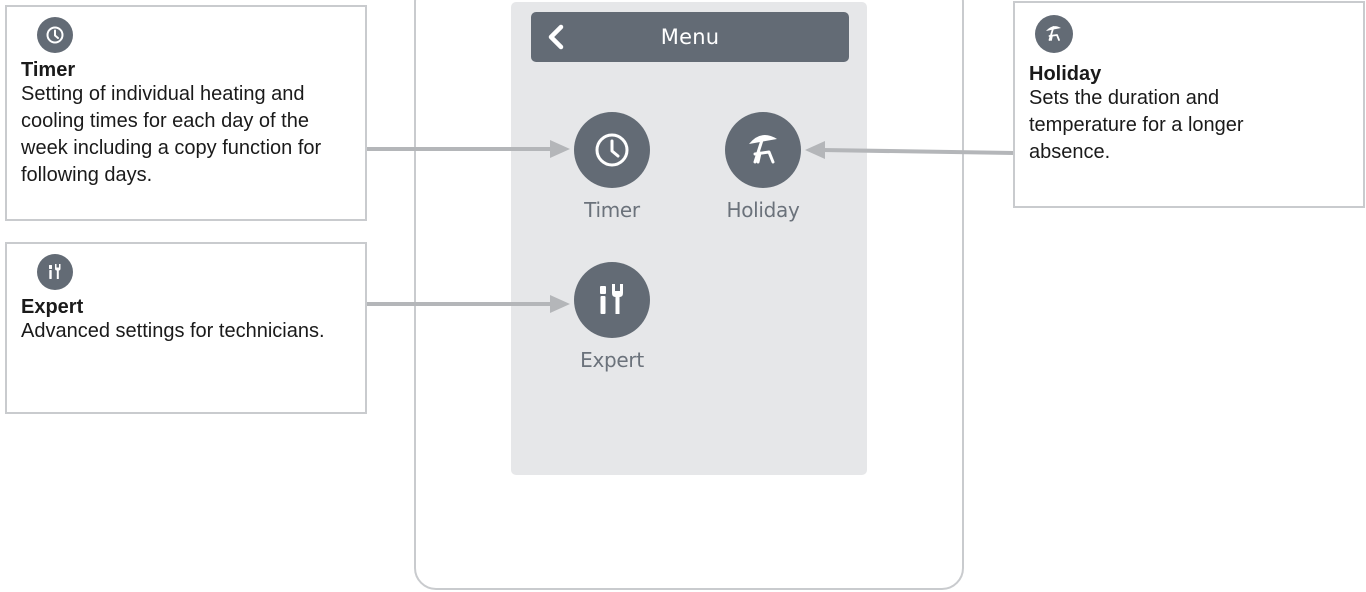 The image size is (1366, 592). I want to click on callout-expert-title: Expert, so click(52, 307).